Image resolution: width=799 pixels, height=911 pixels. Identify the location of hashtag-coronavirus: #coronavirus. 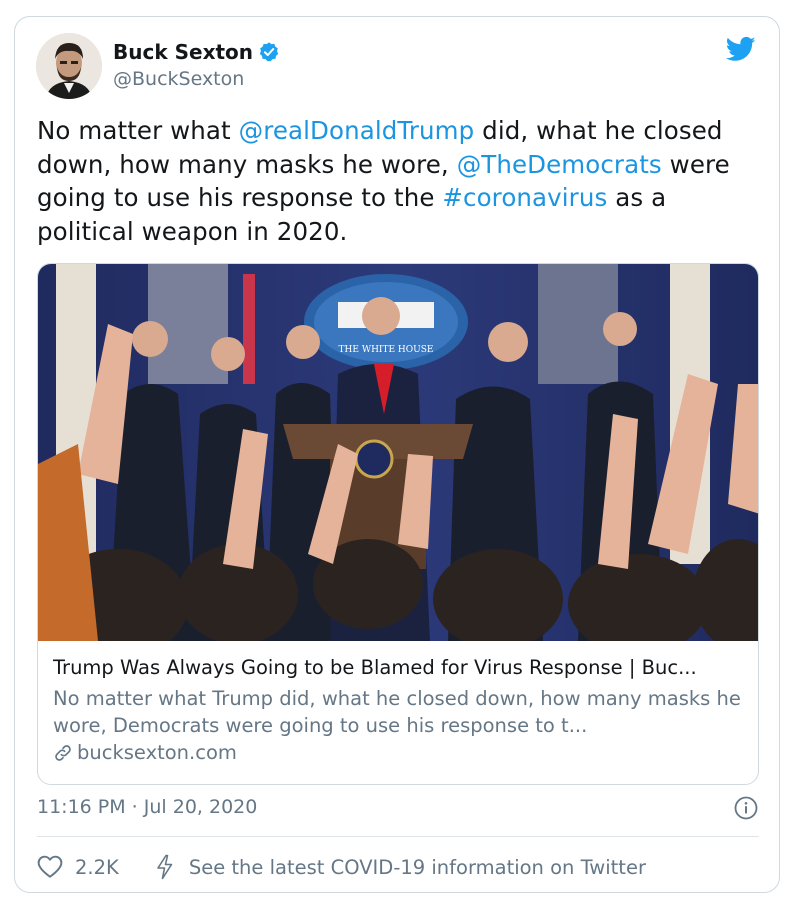
(524, 197).